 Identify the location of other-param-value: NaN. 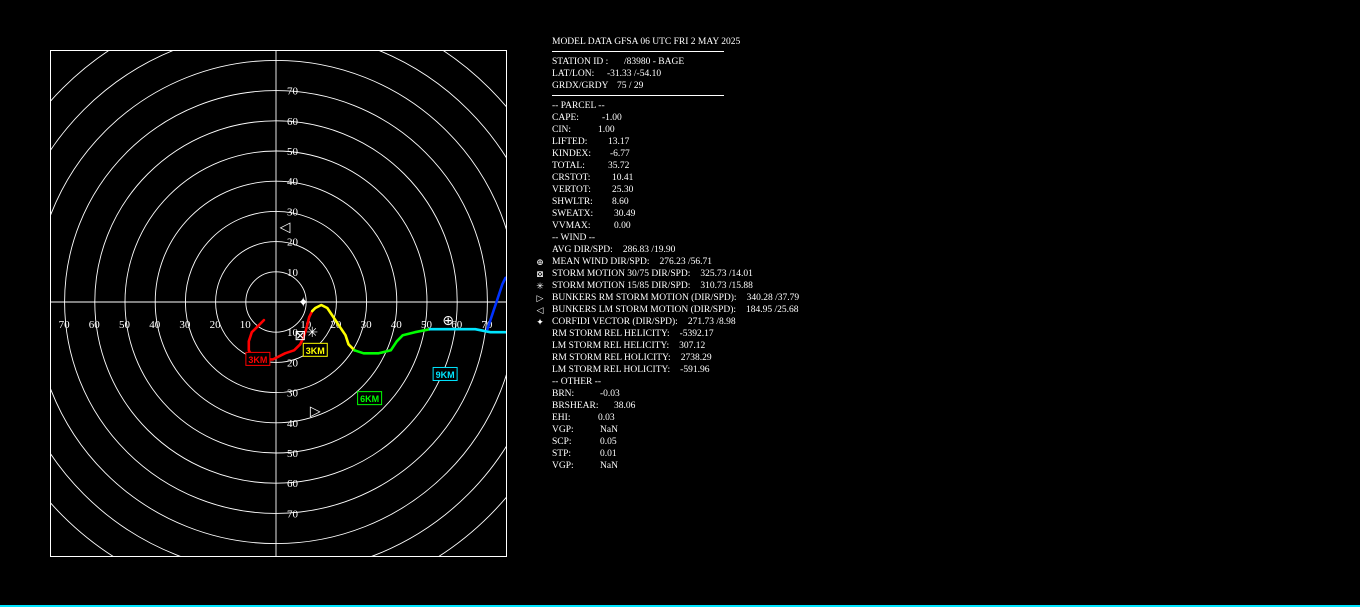
(609, 466).